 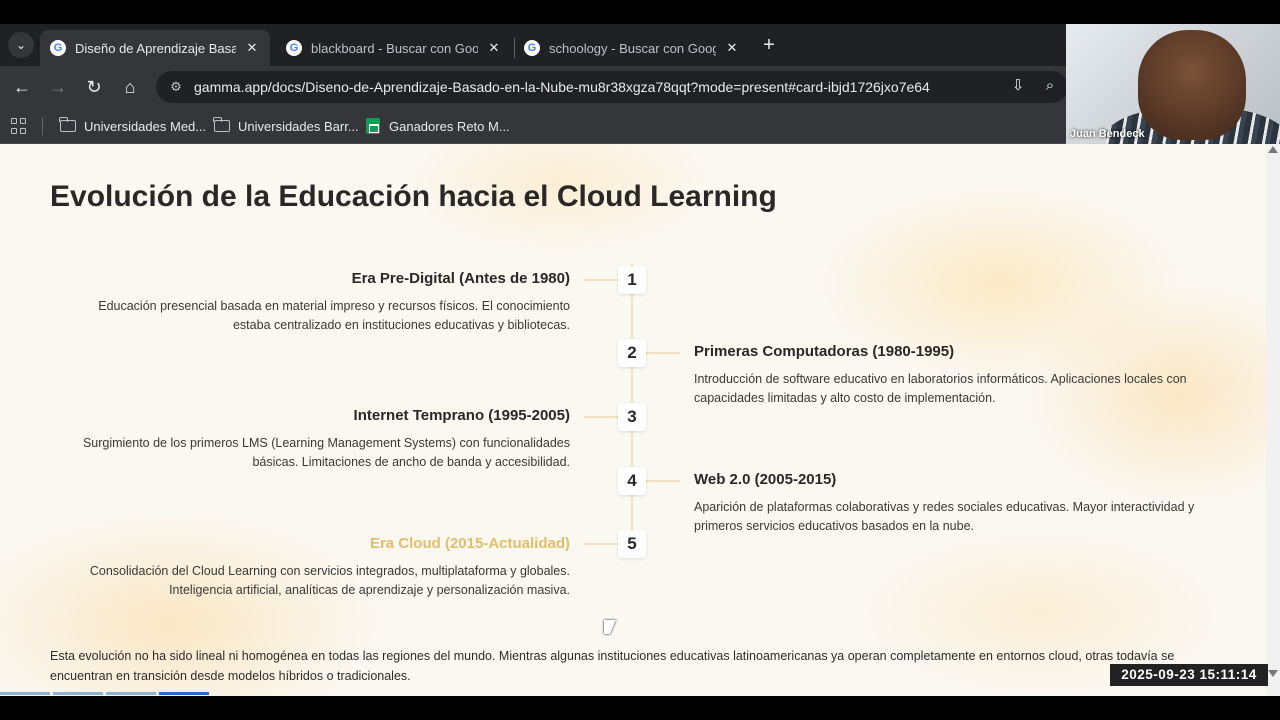 What do you see at coordinates (155, 48) in the screenshot?
I see `tab-diseno: G Diseño de Aprendizaje Basado ✕` at bounding box center [155, 48].